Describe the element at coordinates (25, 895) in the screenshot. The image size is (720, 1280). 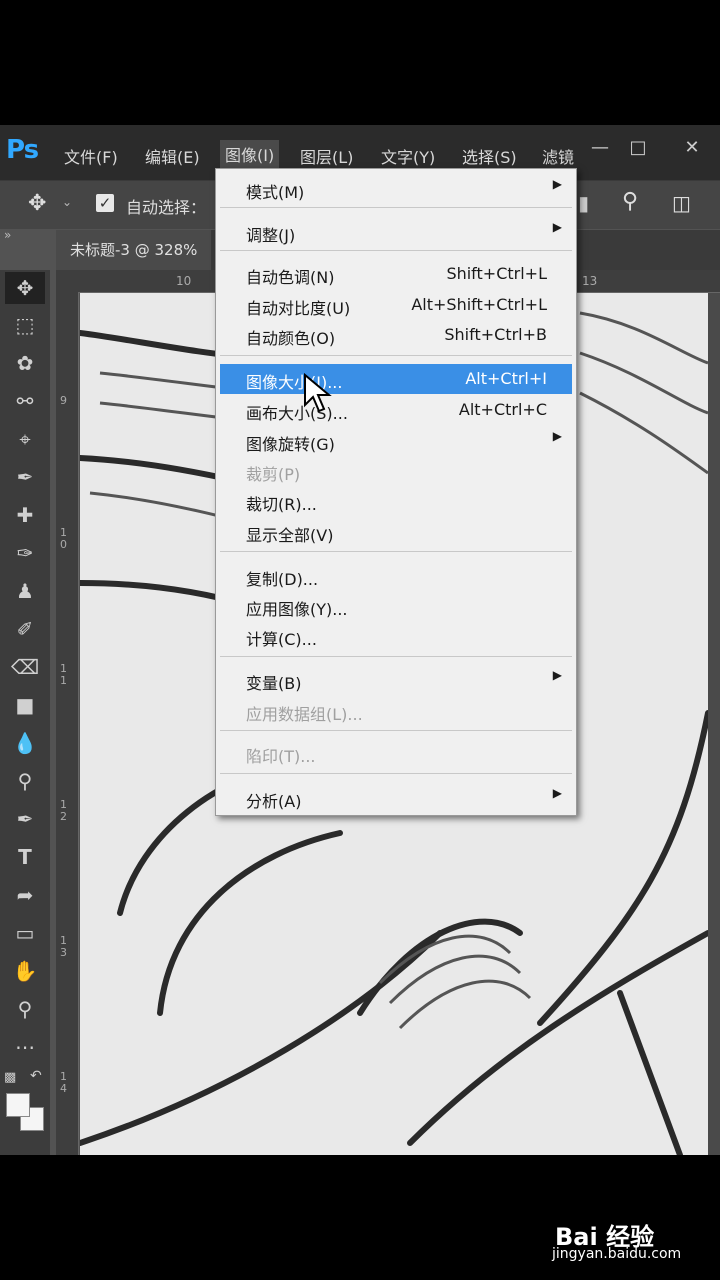
I see `path-select-tool: ➦` at that location.